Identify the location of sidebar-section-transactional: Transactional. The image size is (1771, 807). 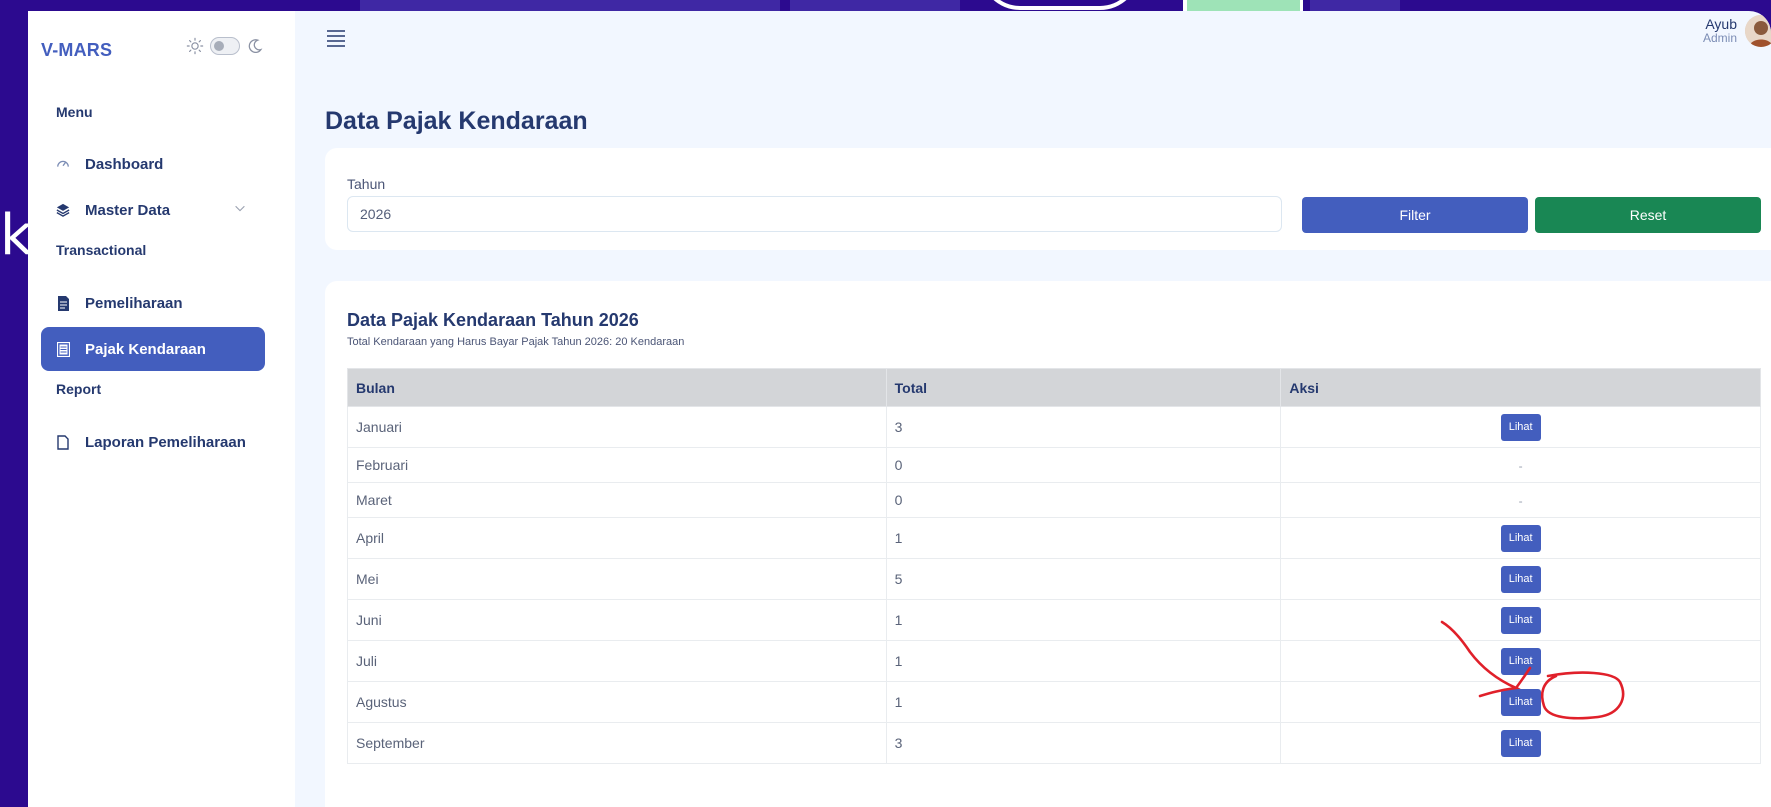
(101, 250).